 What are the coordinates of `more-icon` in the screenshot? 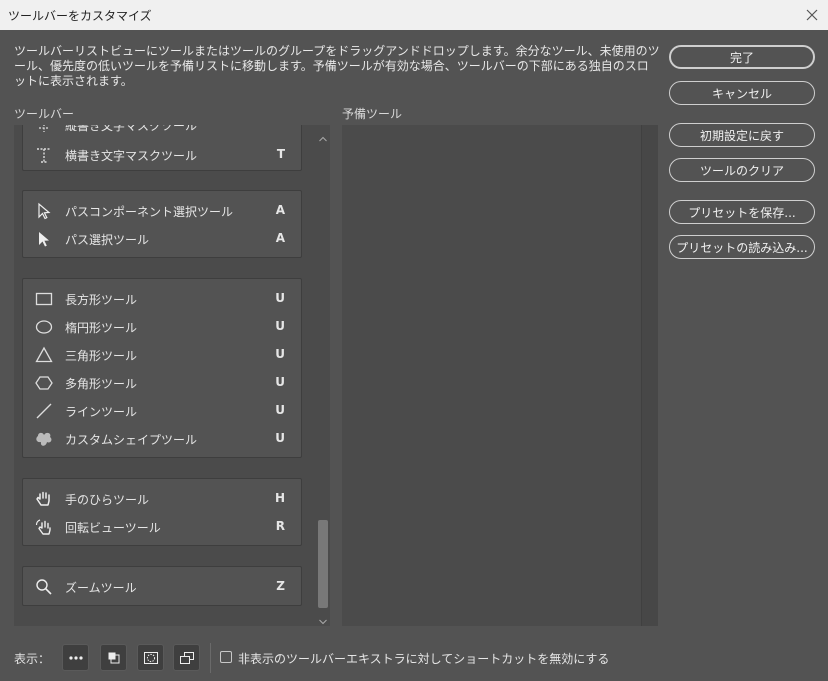 It's located at (76, 658).